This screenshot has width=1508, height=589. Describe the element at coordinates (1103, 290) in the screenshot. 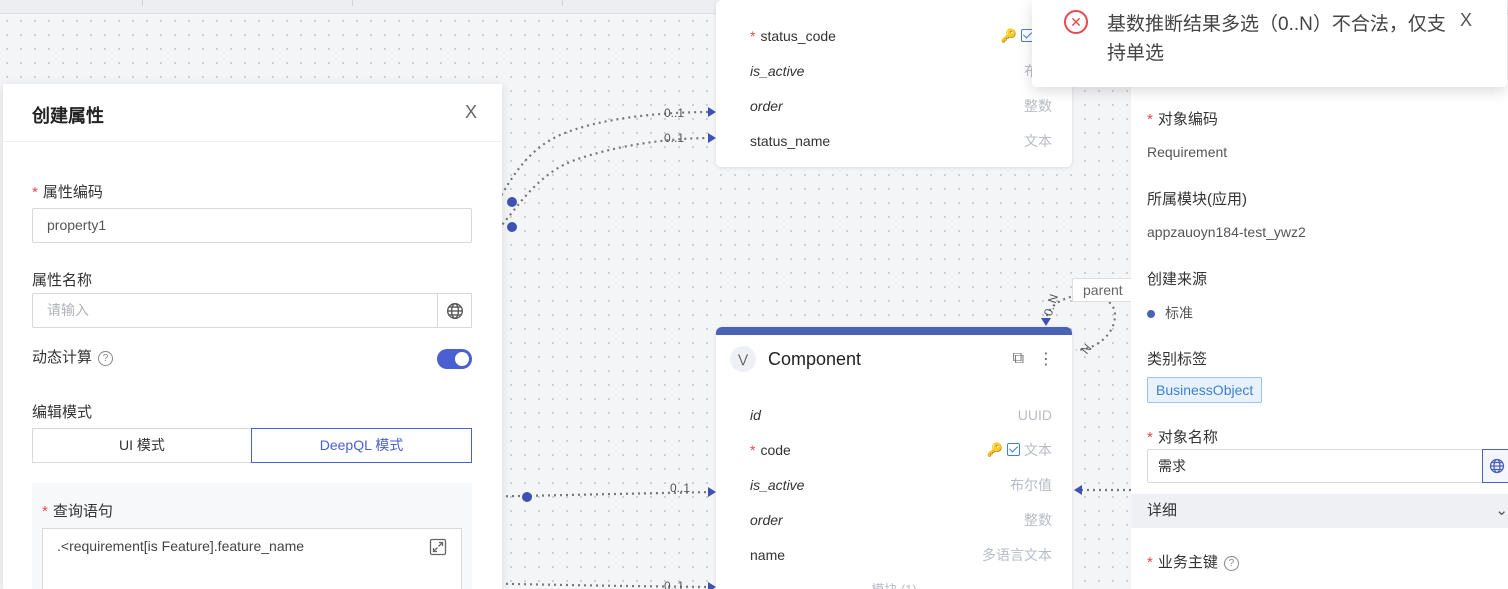

I see `parent-relation-label: parent` at that location.